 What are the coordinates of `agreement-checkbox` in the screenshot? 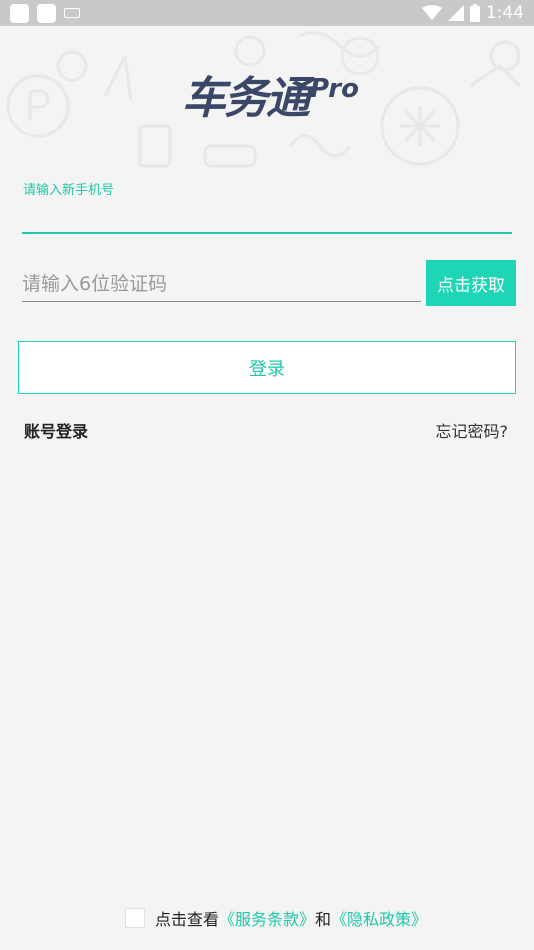 It's located at (135, 918).